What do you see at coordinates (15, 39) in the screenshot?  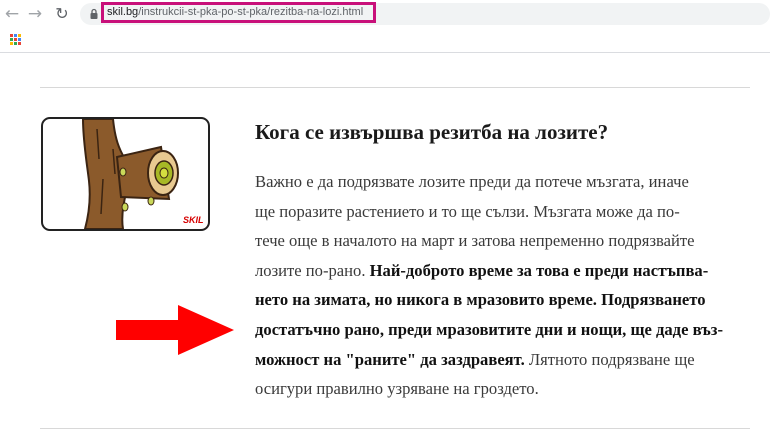 I see `apps-grid-icon` at bounding box center [15, 39].